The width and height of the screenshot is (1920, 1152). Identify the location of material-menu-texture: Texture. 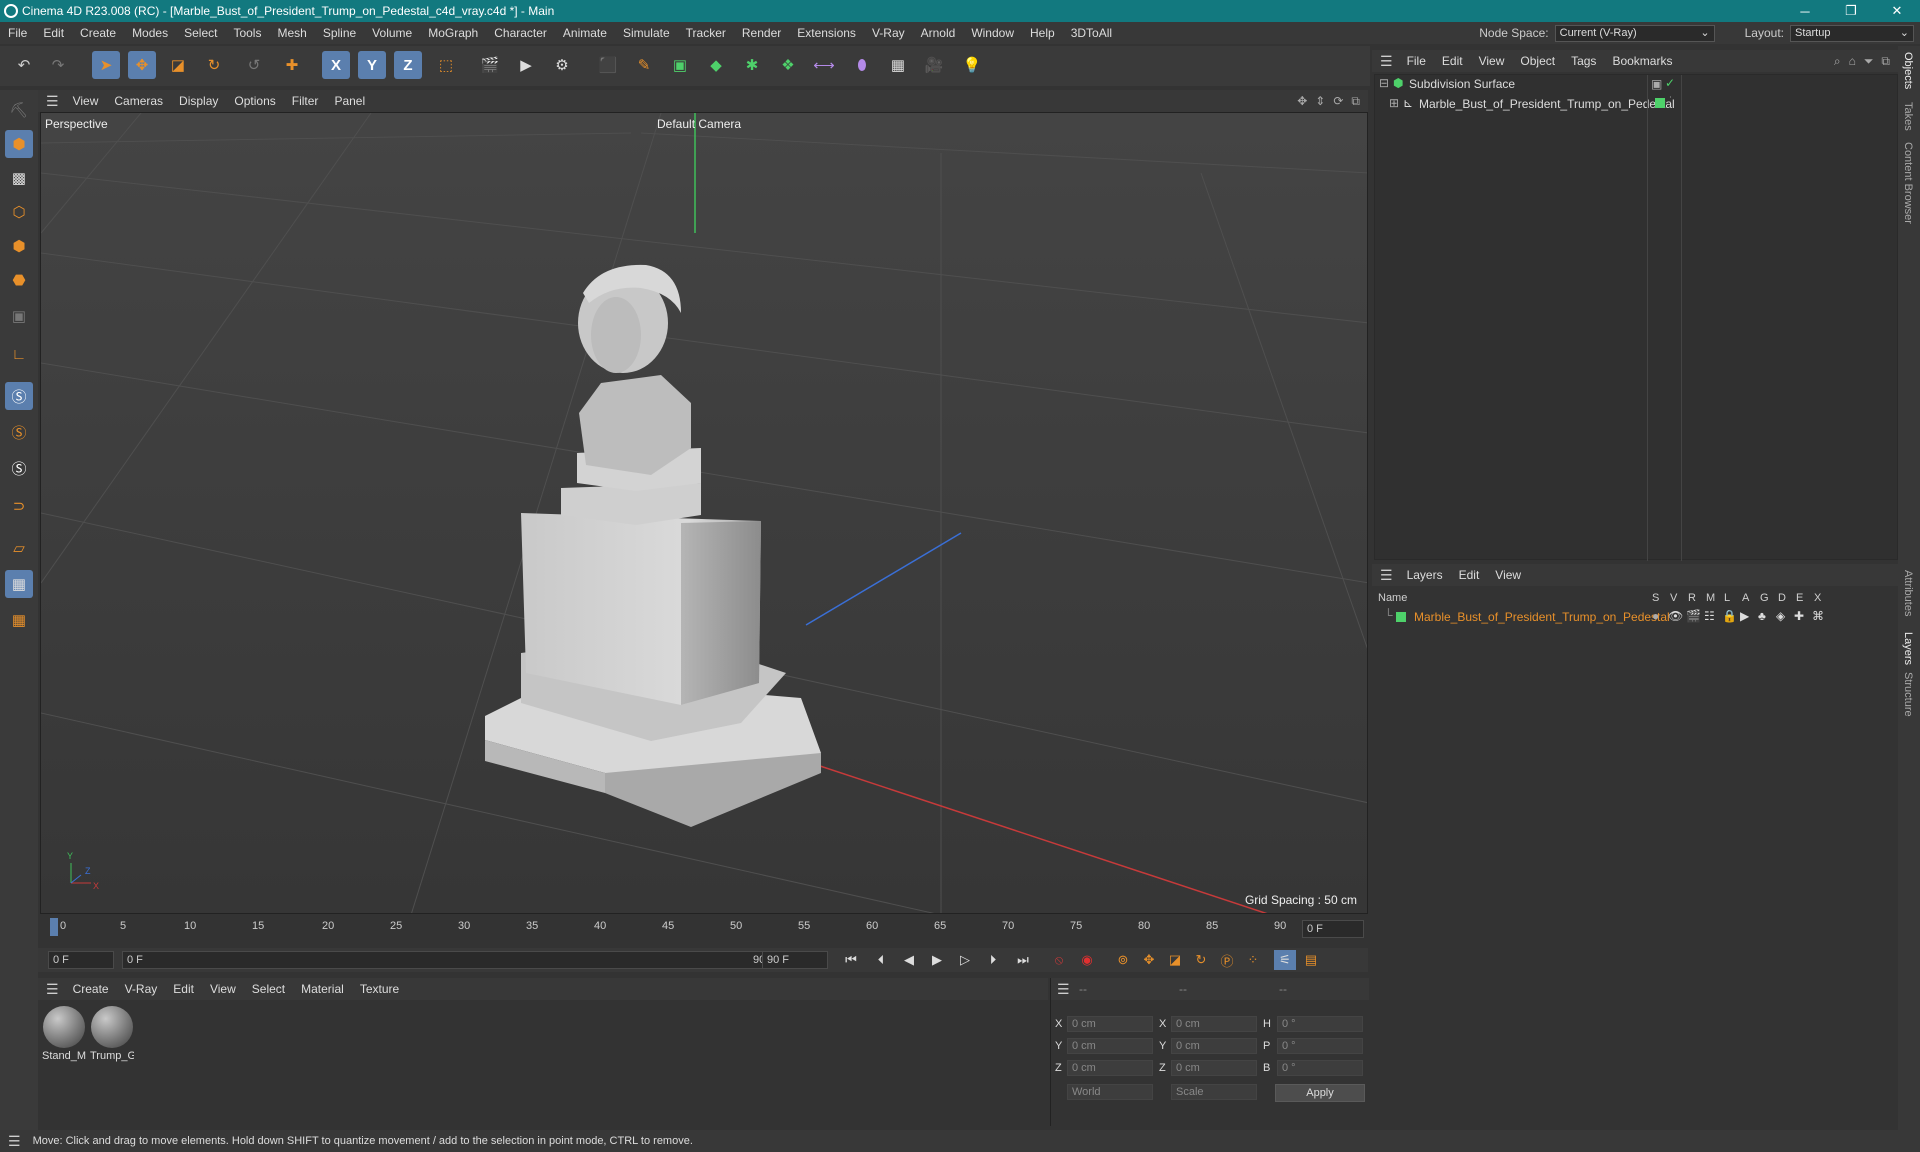
(379, 989).